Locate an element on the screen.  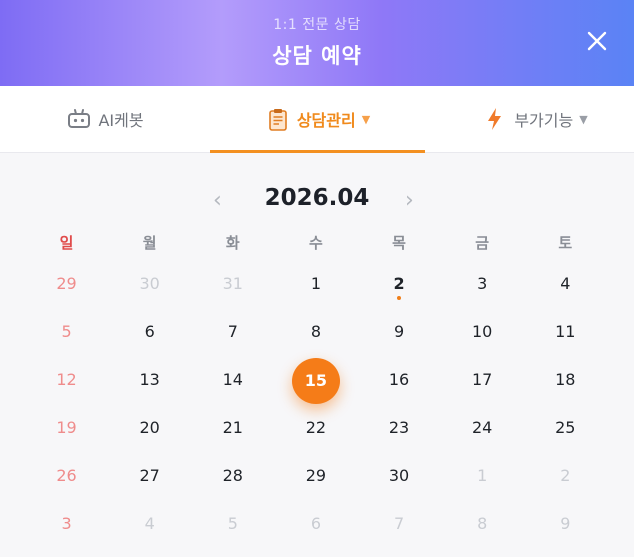
event-dot-indicator is located at coordinates (399, 298).